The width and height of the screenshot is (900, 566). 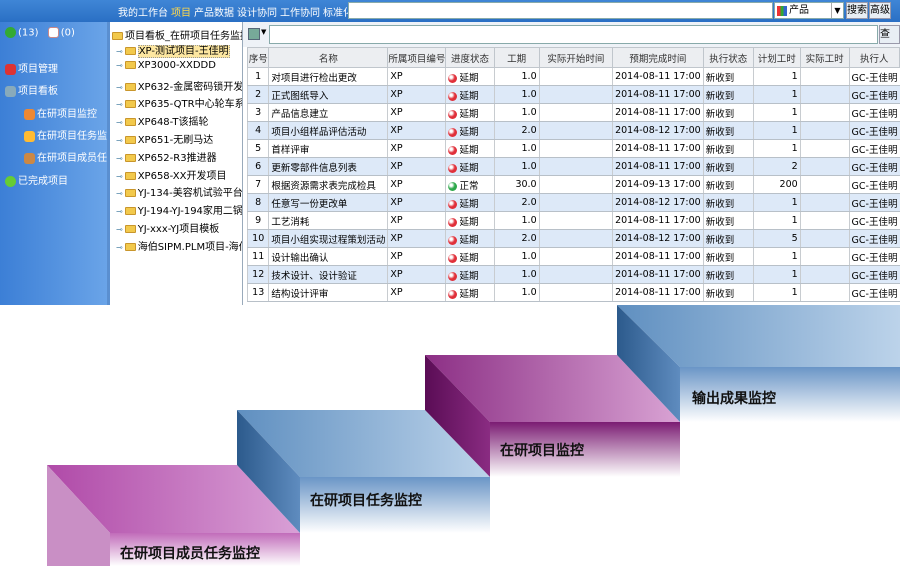 I want to click on cell-4: 1.0, so click(x=516, y=148).